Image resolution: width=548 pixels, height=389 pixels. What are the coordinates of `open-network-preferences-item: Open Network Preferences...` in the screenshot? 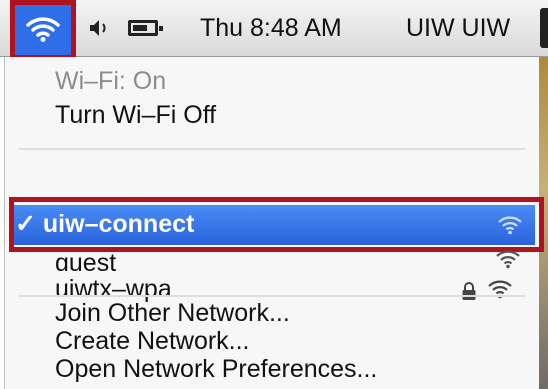 It's located at (216, 369).